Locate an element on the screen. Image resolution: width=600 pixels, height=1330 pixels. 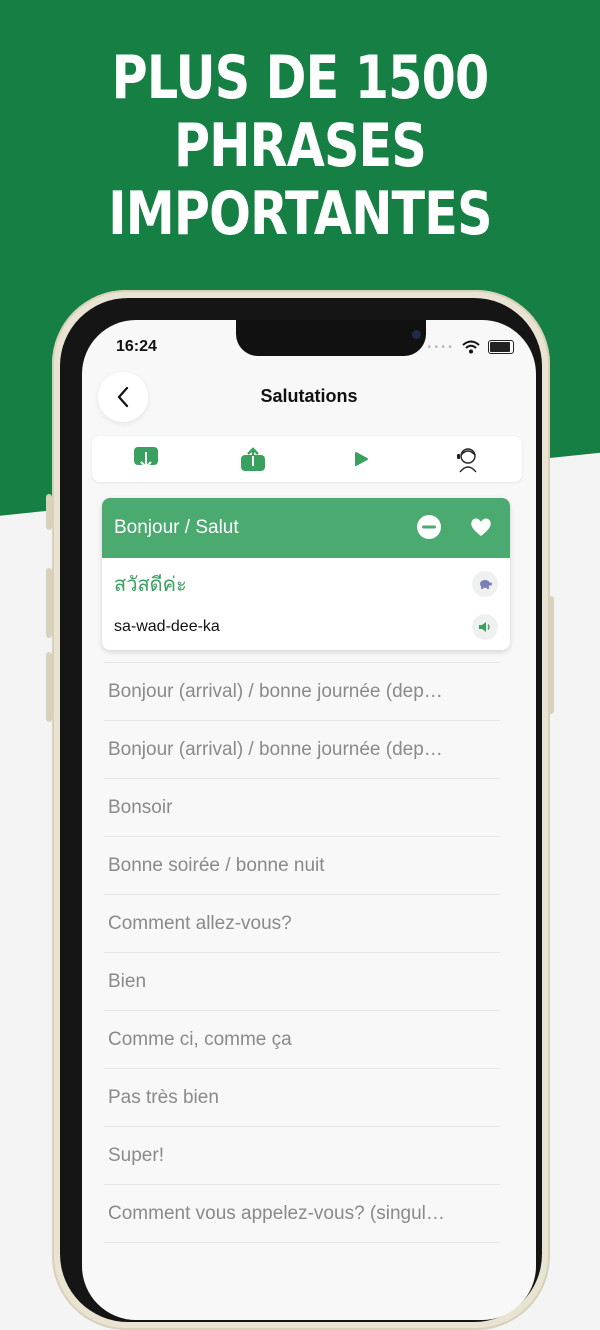
notch is located at coordinates (331, 338).